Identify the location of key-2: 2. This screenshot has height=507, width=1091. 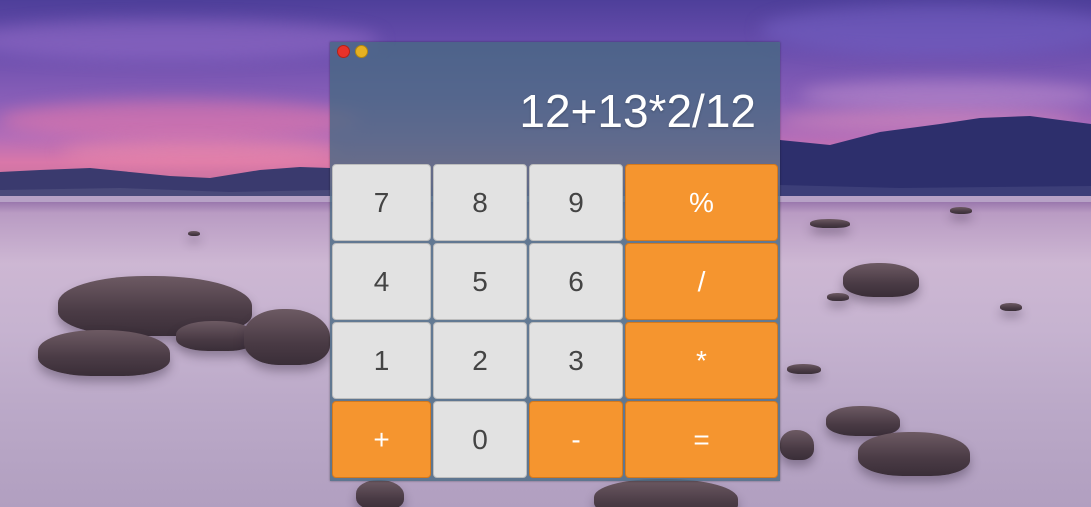
(480, 360).